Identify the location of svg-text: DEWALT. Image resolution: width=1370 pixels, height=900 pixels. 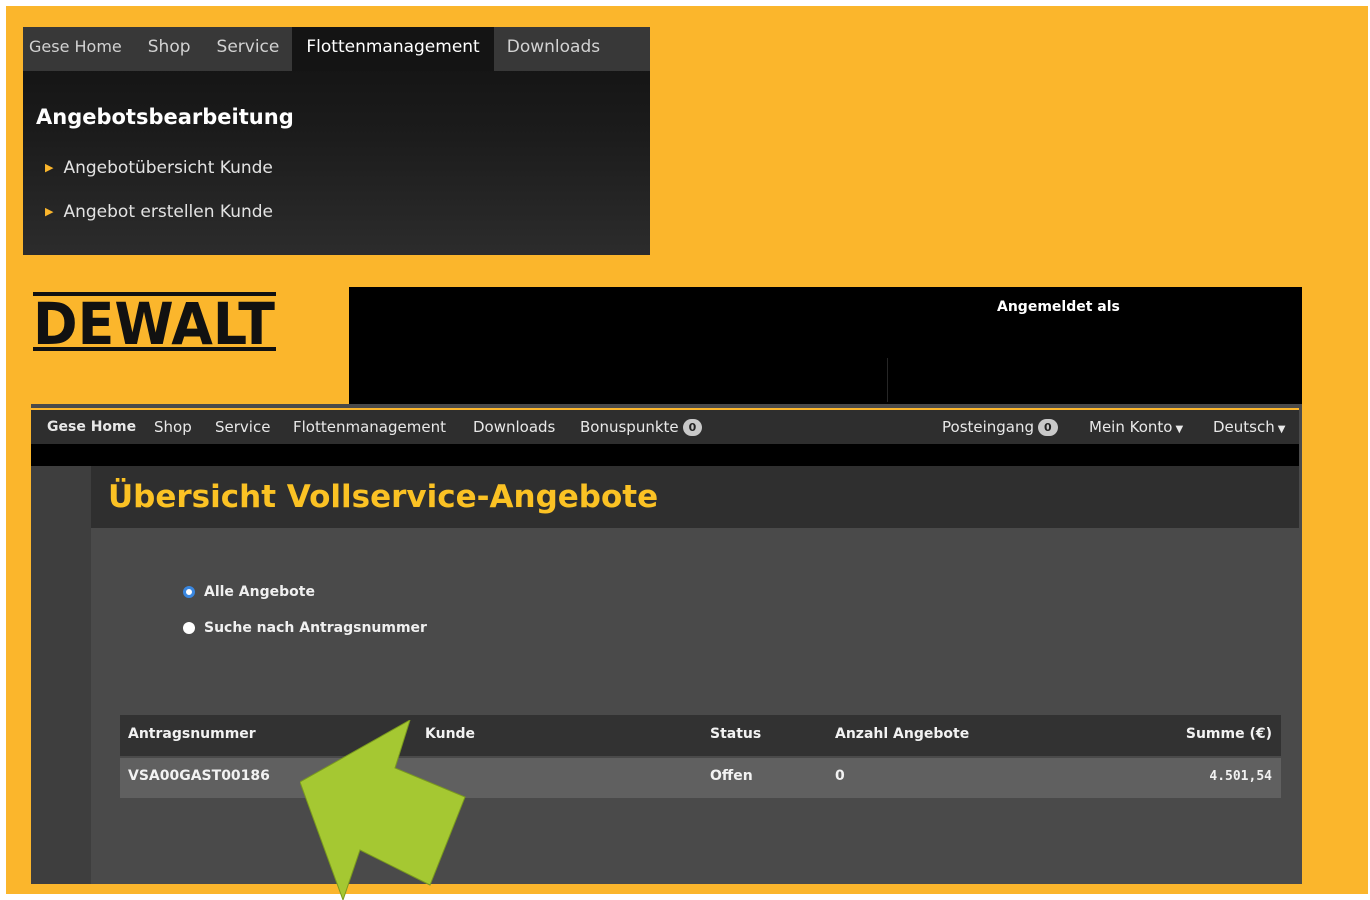
(154, 322).